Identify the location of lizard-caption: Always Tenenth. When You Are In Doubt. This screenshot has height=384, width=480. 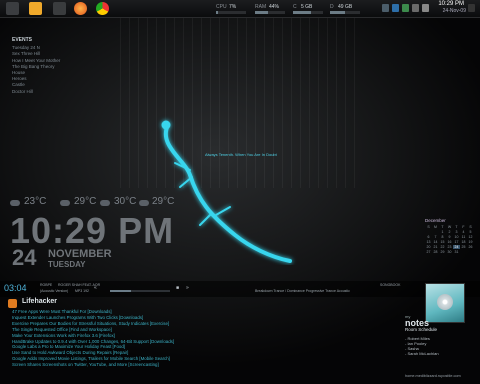
(241, 154).